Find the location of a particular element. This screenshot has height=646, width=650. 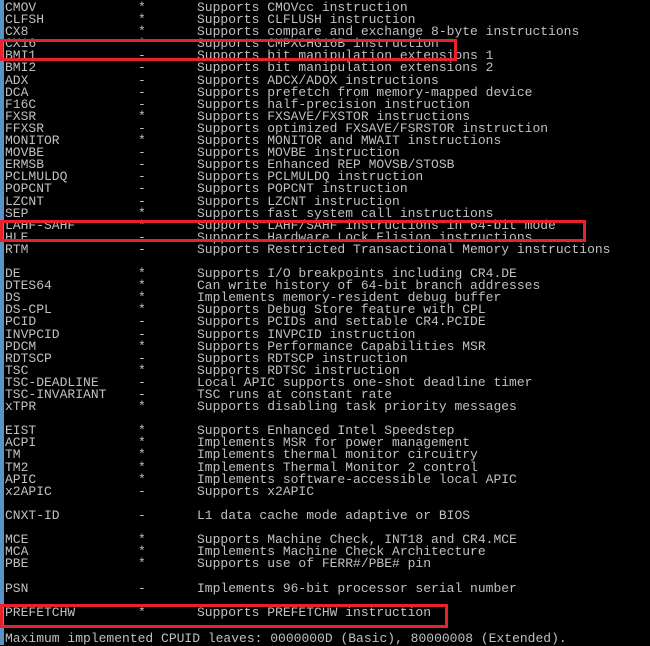

feature-description: Supports x2APIC is located at coordinates (256, 491).